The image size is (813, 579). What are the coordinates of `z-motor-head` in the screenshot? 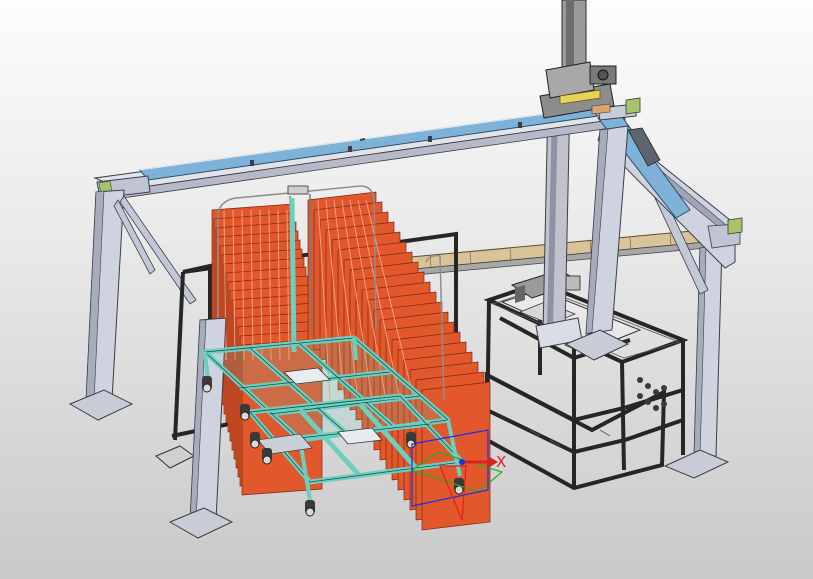 It's located at (578, 90).